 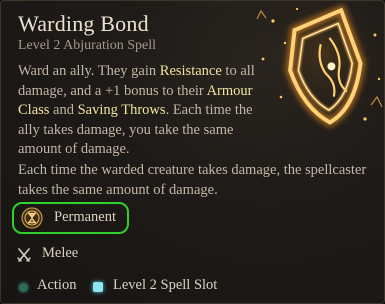 I want to click on spell-title: Warding Bond, so click(x=83, y=23).